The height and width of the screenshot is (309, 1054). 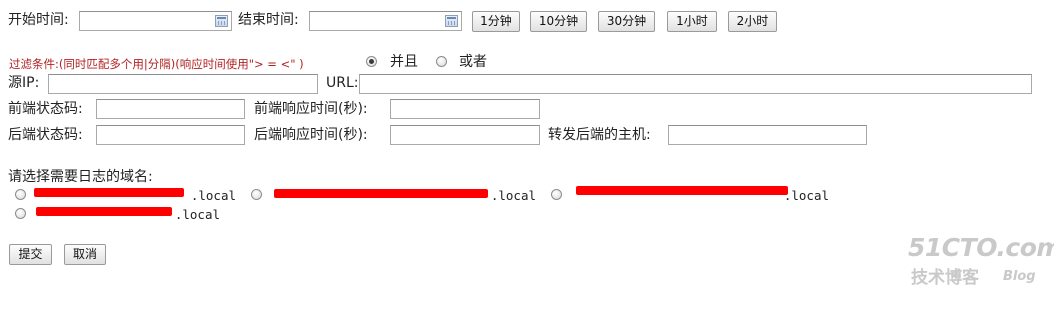 What do you see at coordinates (213, 195) in the screenshot?
I see `domain-option-1-suffix: .local` at bounding box center [213, 195].